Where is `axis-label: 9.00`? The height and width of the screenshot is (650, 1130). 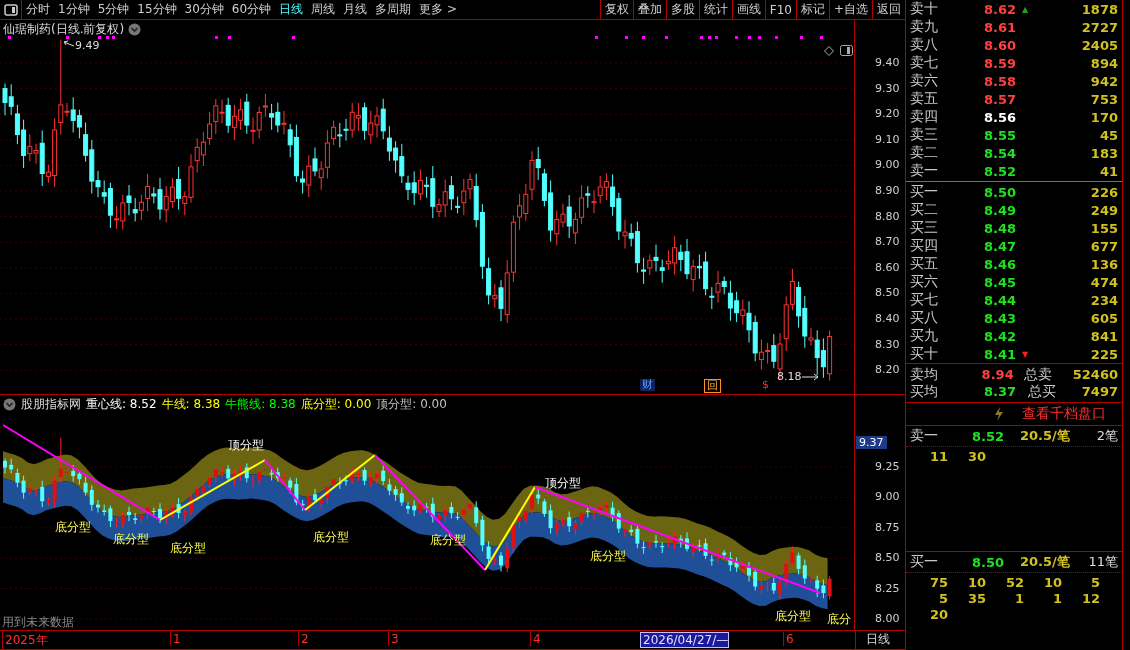
axis-label: 9.00 is located at coordinates (887, 497).